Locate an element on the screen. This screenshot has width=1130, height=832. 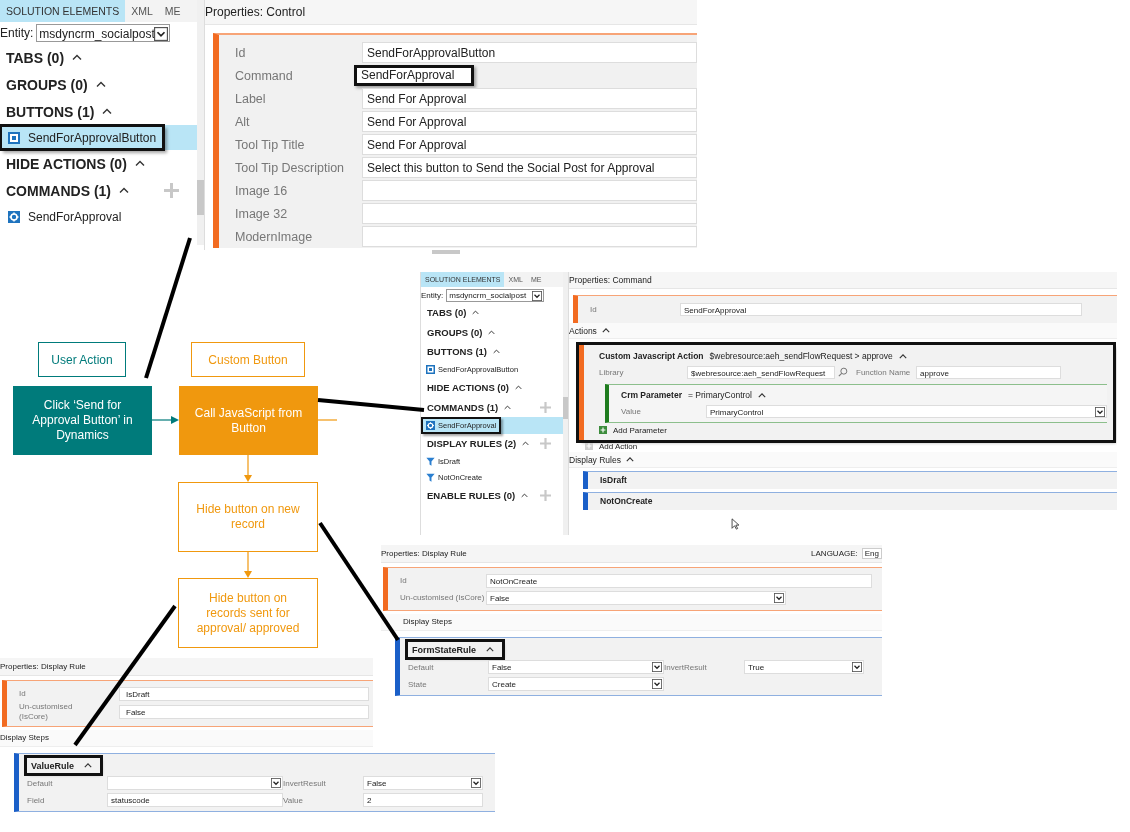
step-title: FormStateRule is located at coordinates (455, 649).